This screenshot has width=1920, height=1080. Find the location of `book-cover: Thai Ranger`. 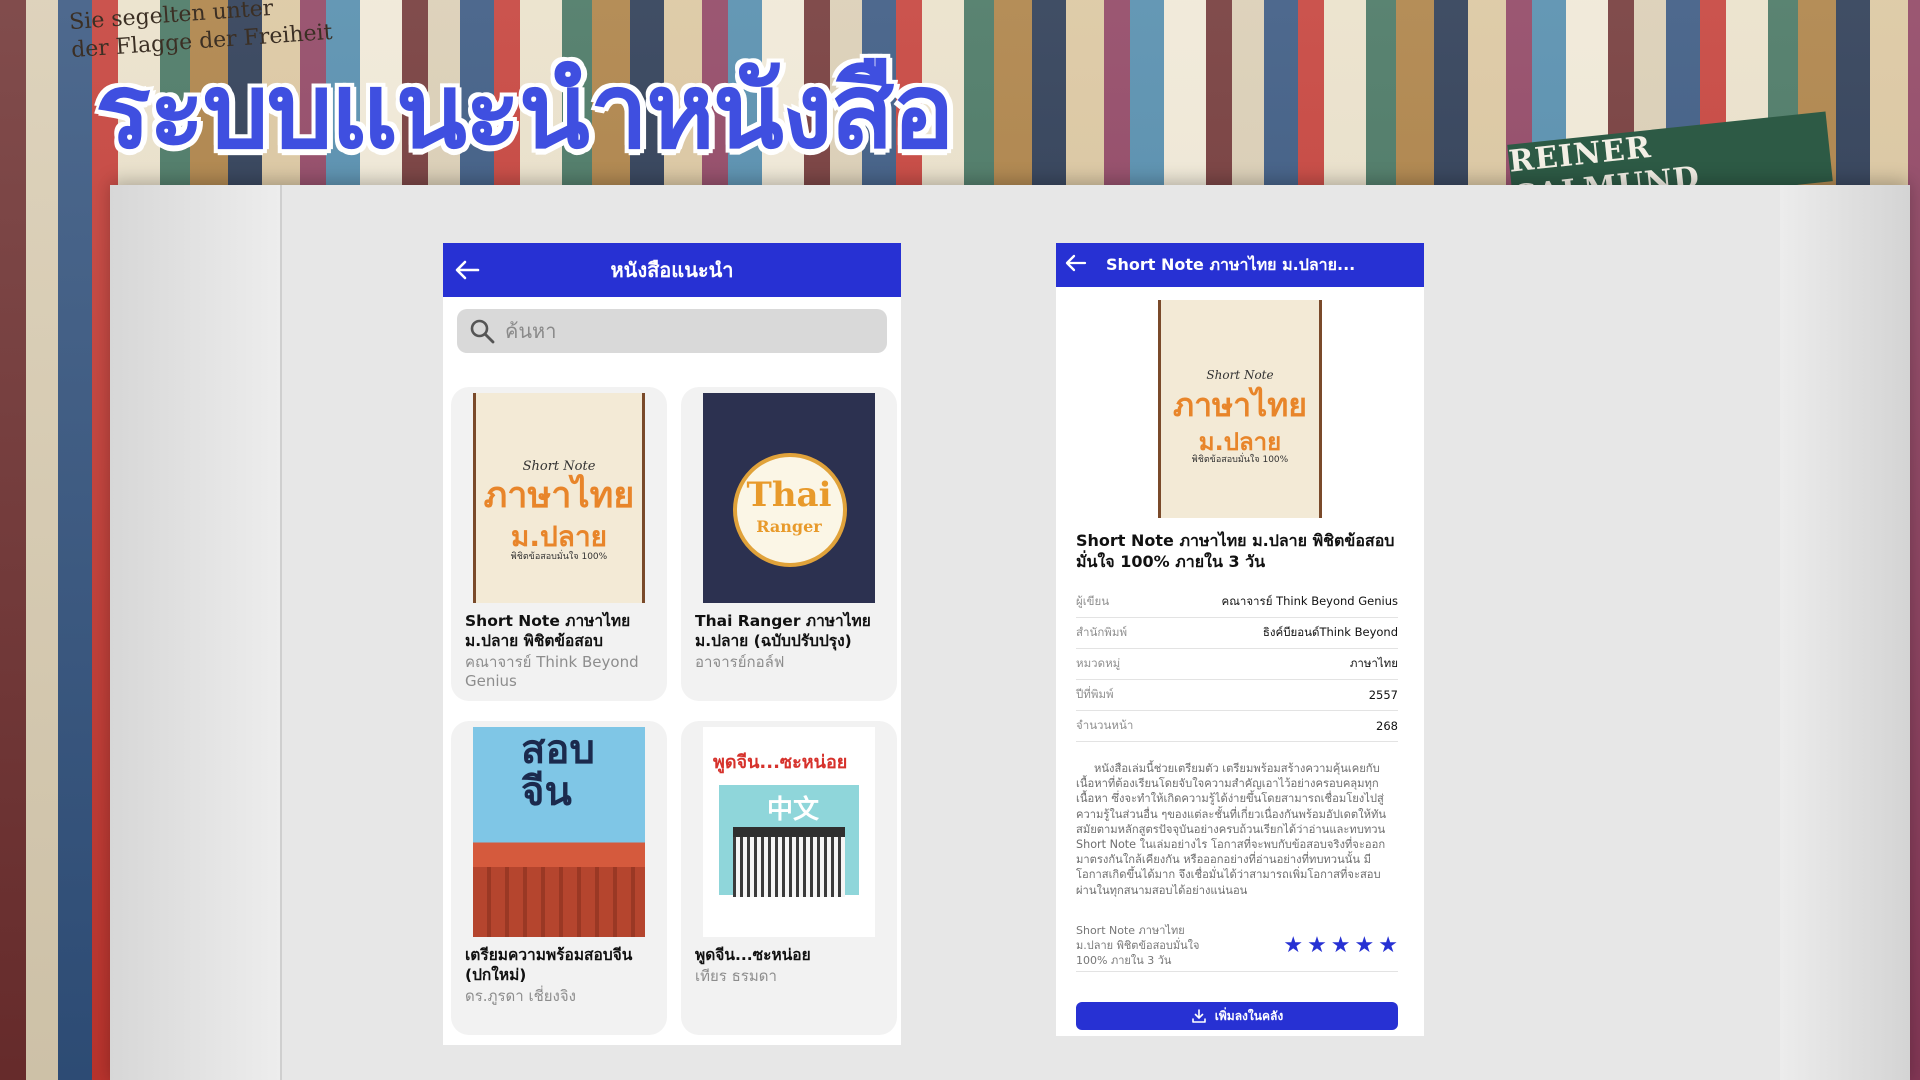

book-cover: Thai Ranger is located at coordinates (789, 498).